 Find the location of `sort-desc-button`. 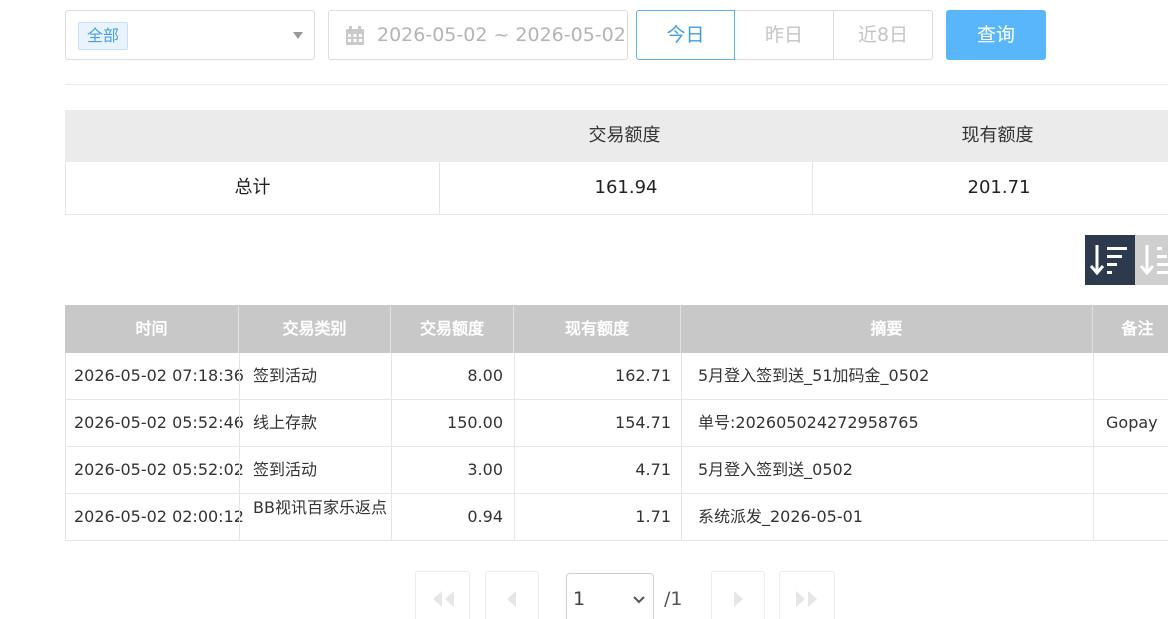

sort-desc-button is located at coordinates (1110, 260).